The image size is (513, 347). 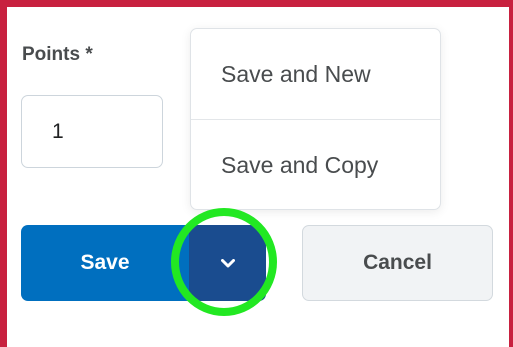 I want to click on save-button: Save, so click(x=105, y=263).